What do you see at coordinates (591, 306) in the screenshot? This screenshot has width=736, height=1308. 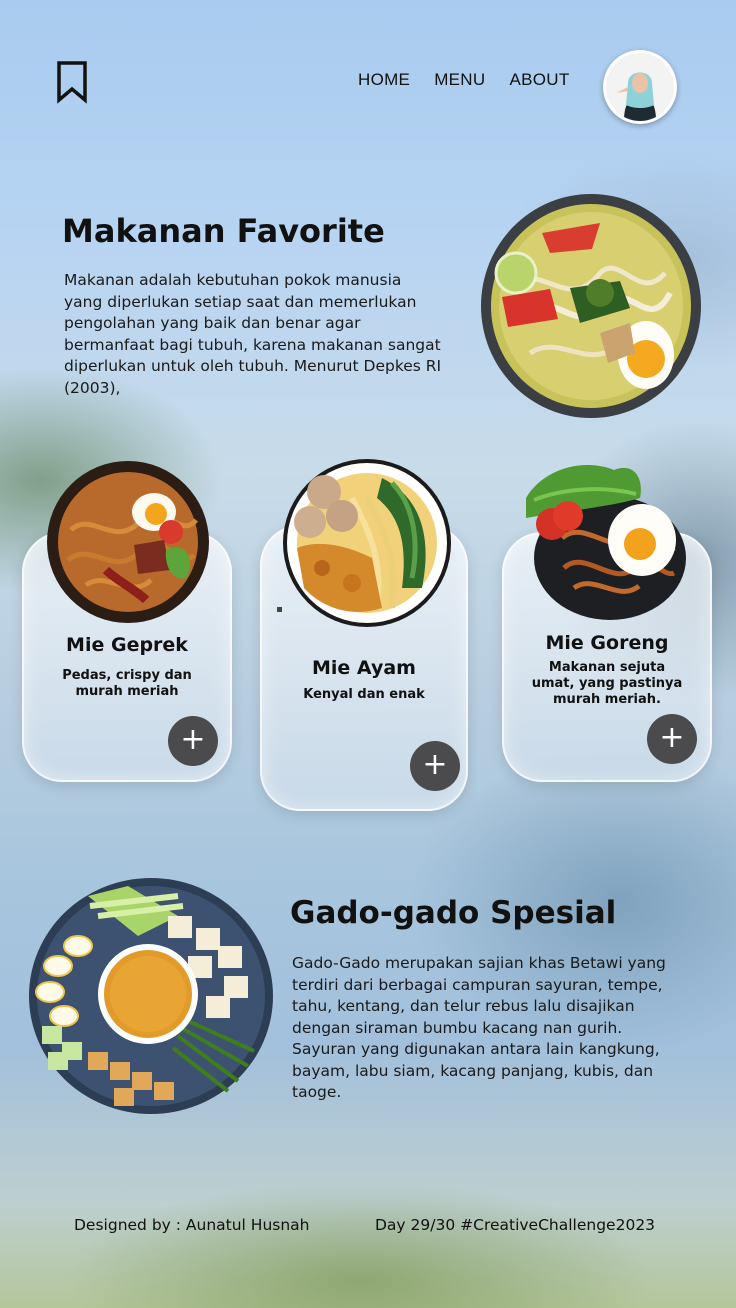 I see `soto-bowl-image` at bounding box center [591, 306].